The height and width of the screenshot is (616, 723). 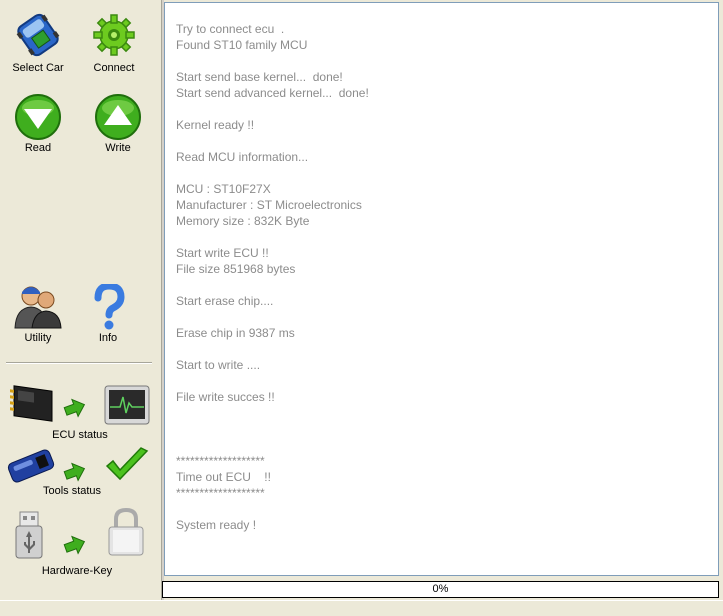 What do you see at coordinates (38, 148) in the screenshot?
I see `read-label: Read` at bounding box center [38, 148].